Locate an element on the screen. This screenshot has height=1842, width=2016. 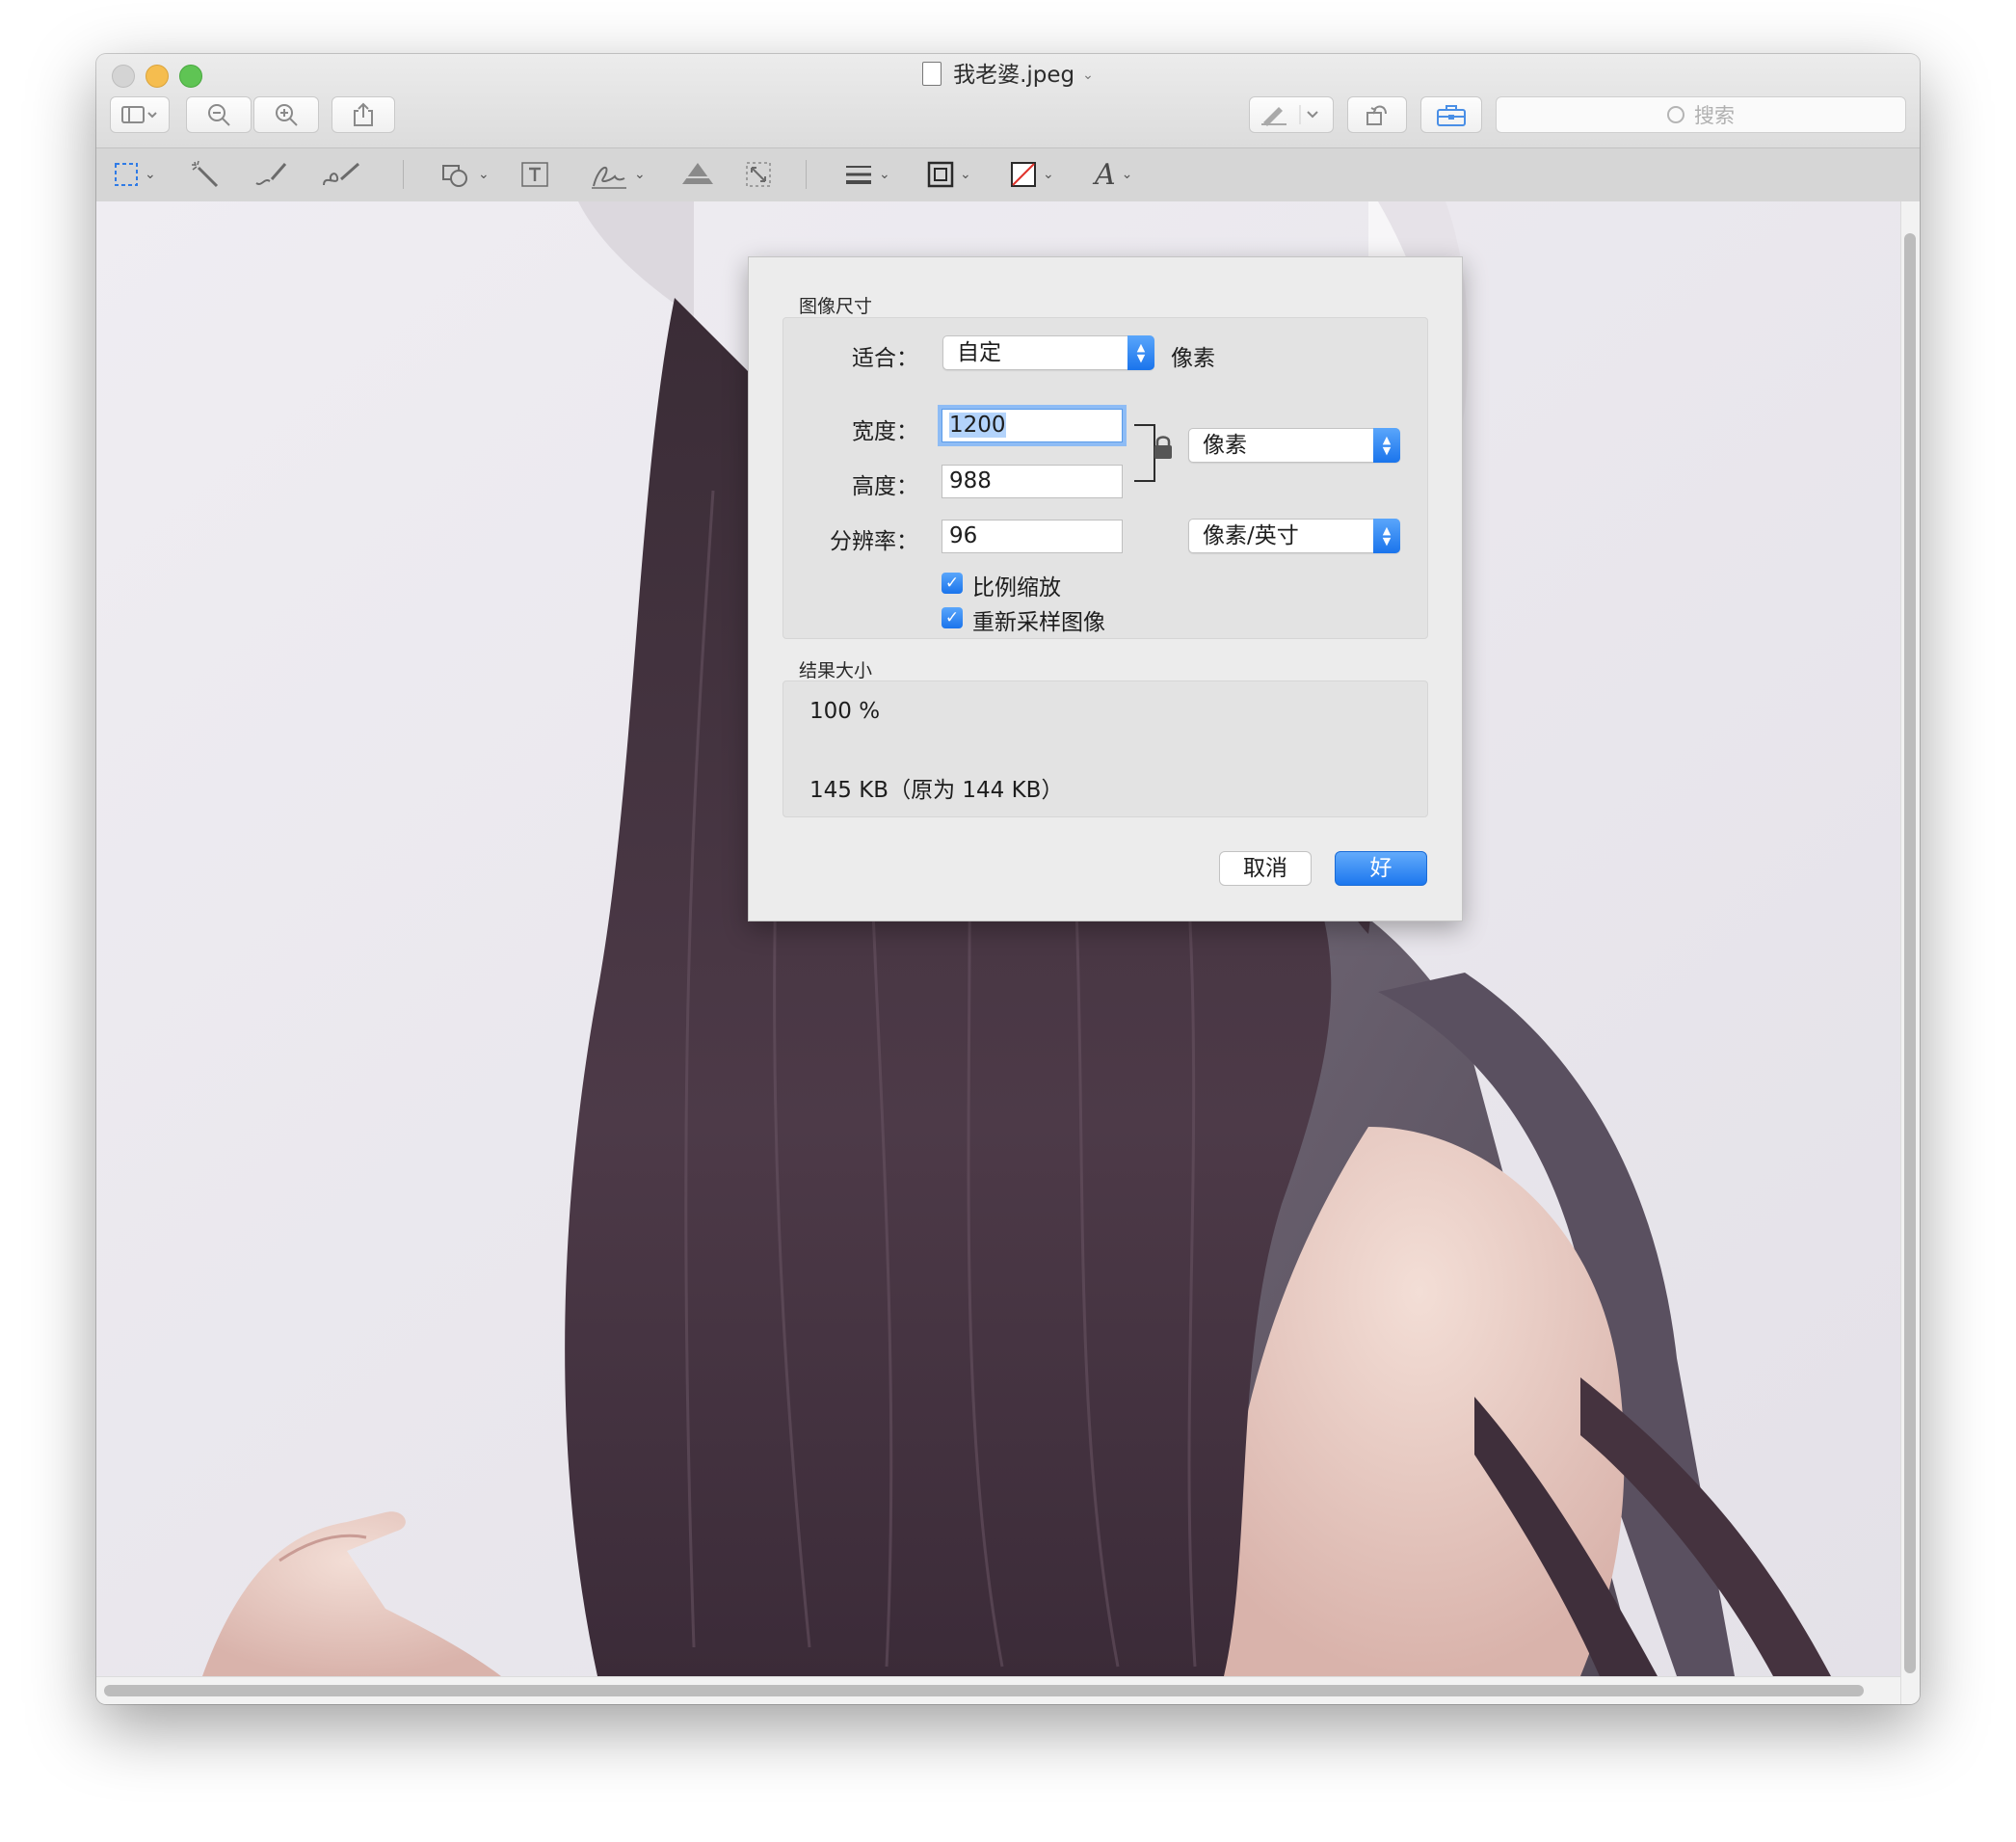
zoom-out-icon is located at coordinates (219, 115).